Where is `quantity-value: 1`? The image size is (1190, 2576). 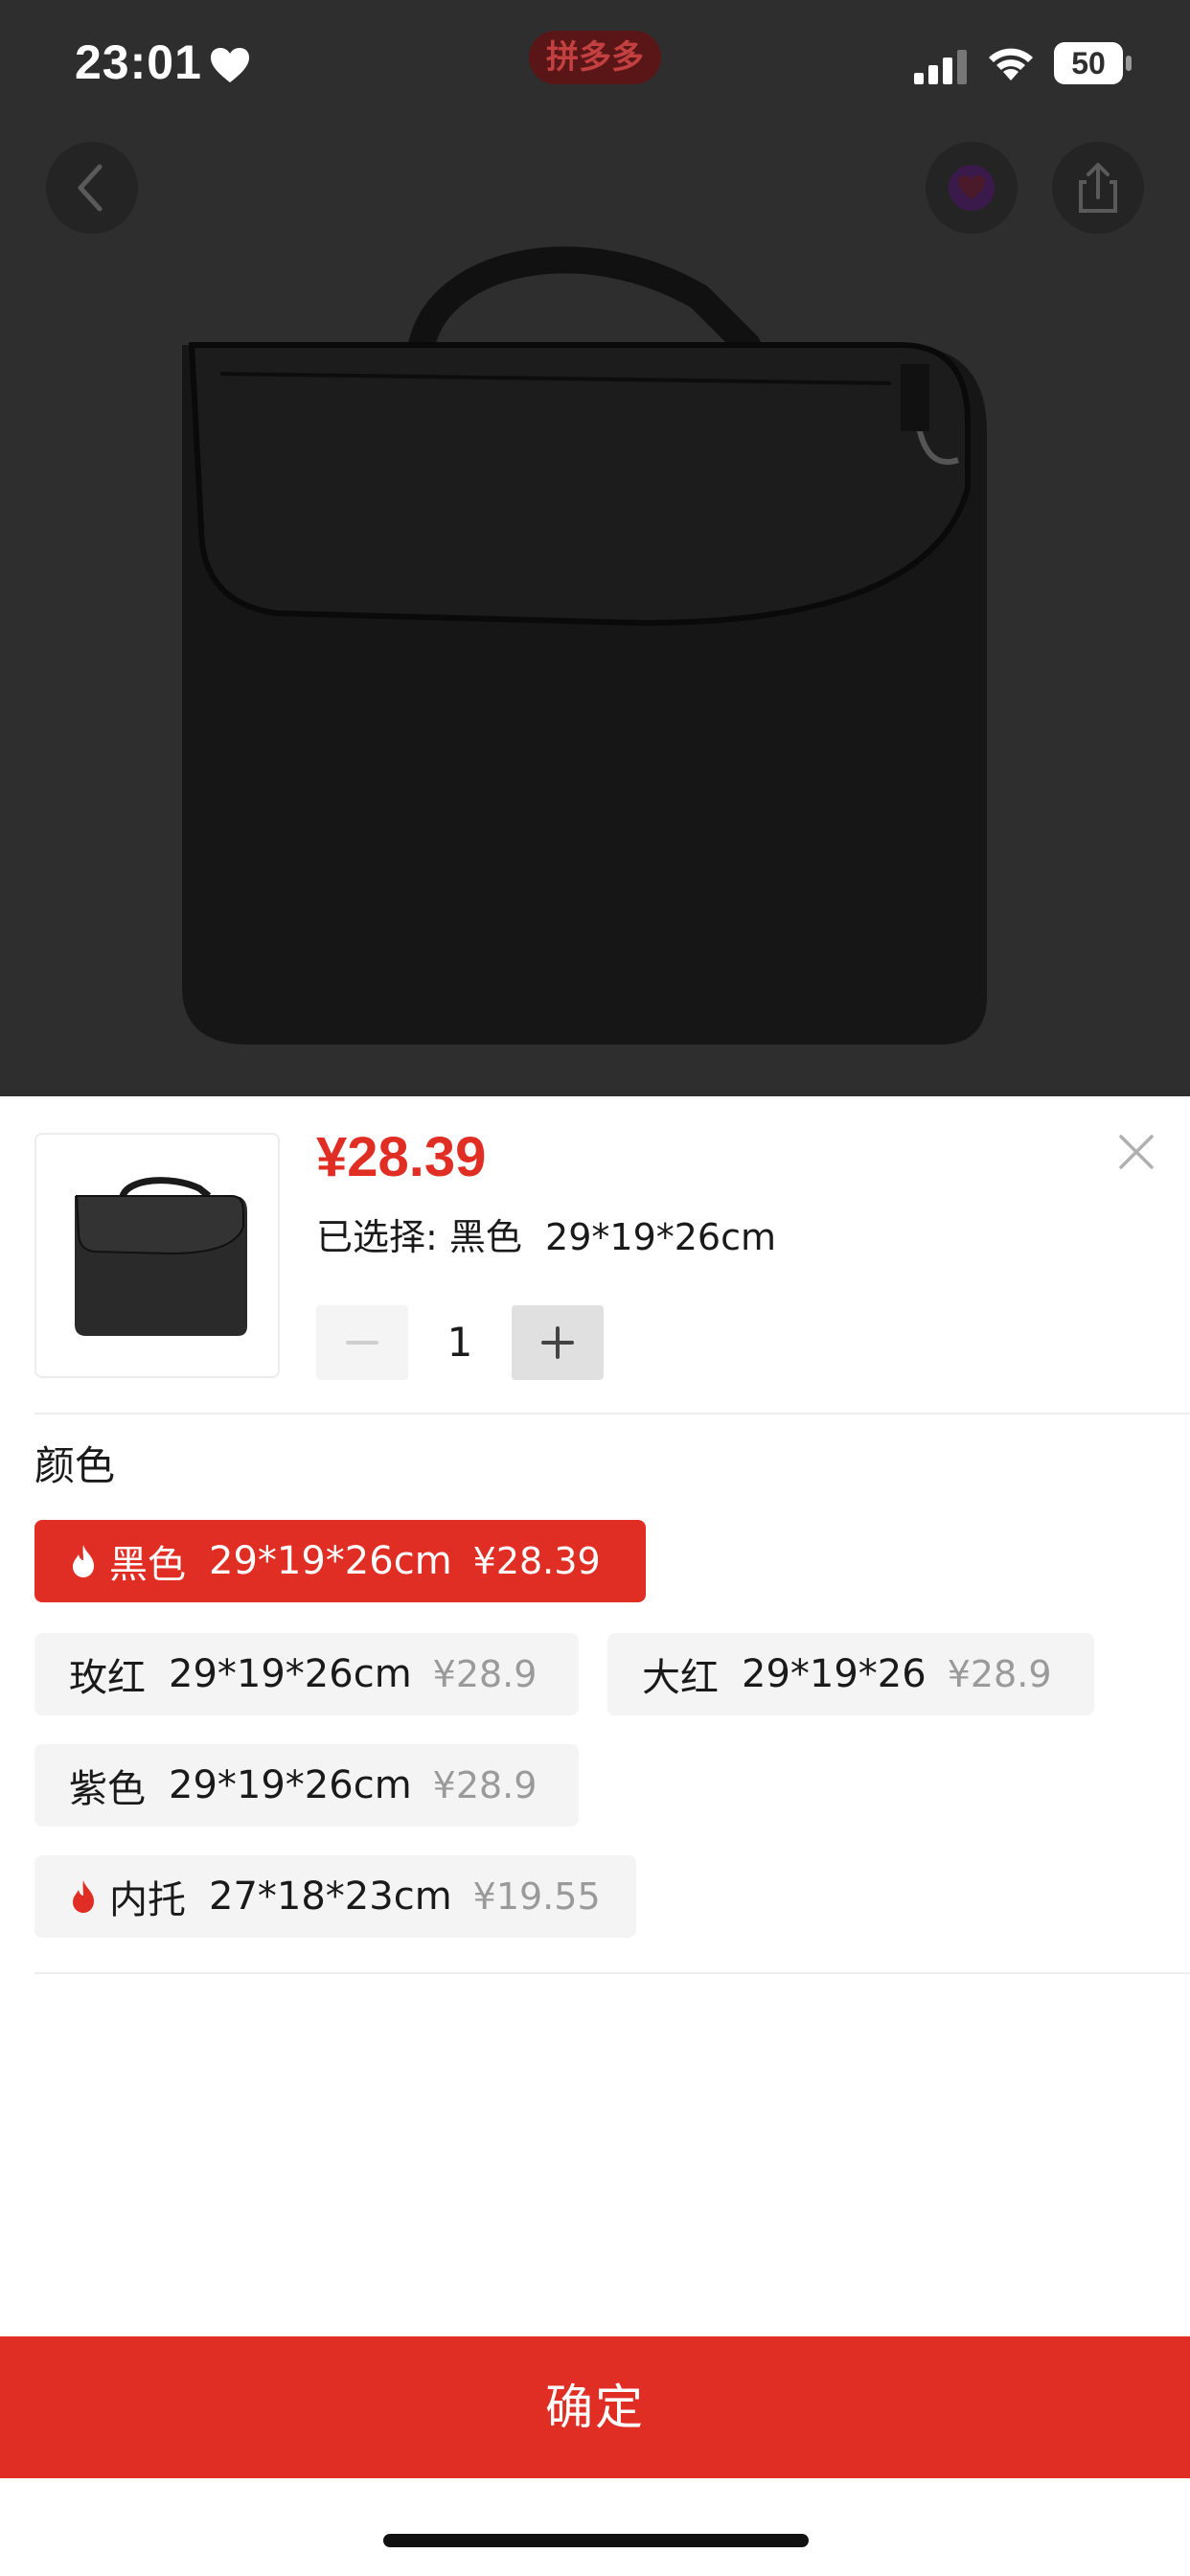
quantity-value: 1 is located at coordinates (460, 1342).